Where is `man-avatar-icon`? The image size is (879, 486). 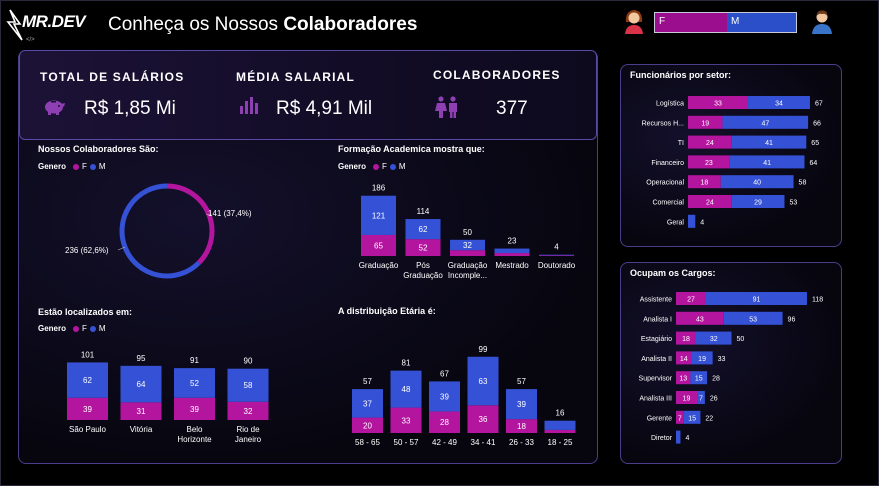 man-avatar-icon is located at coordinates (822, 22).